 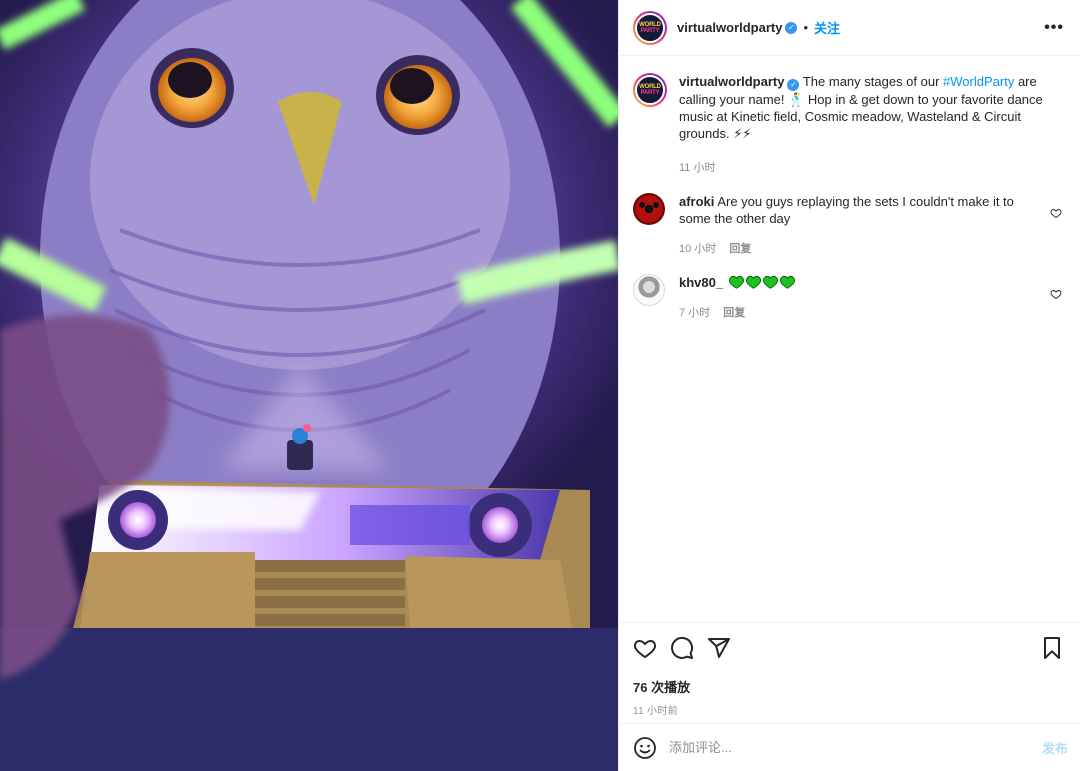 I want to click on commenter-username: afroki, so click(x=696, y=201).